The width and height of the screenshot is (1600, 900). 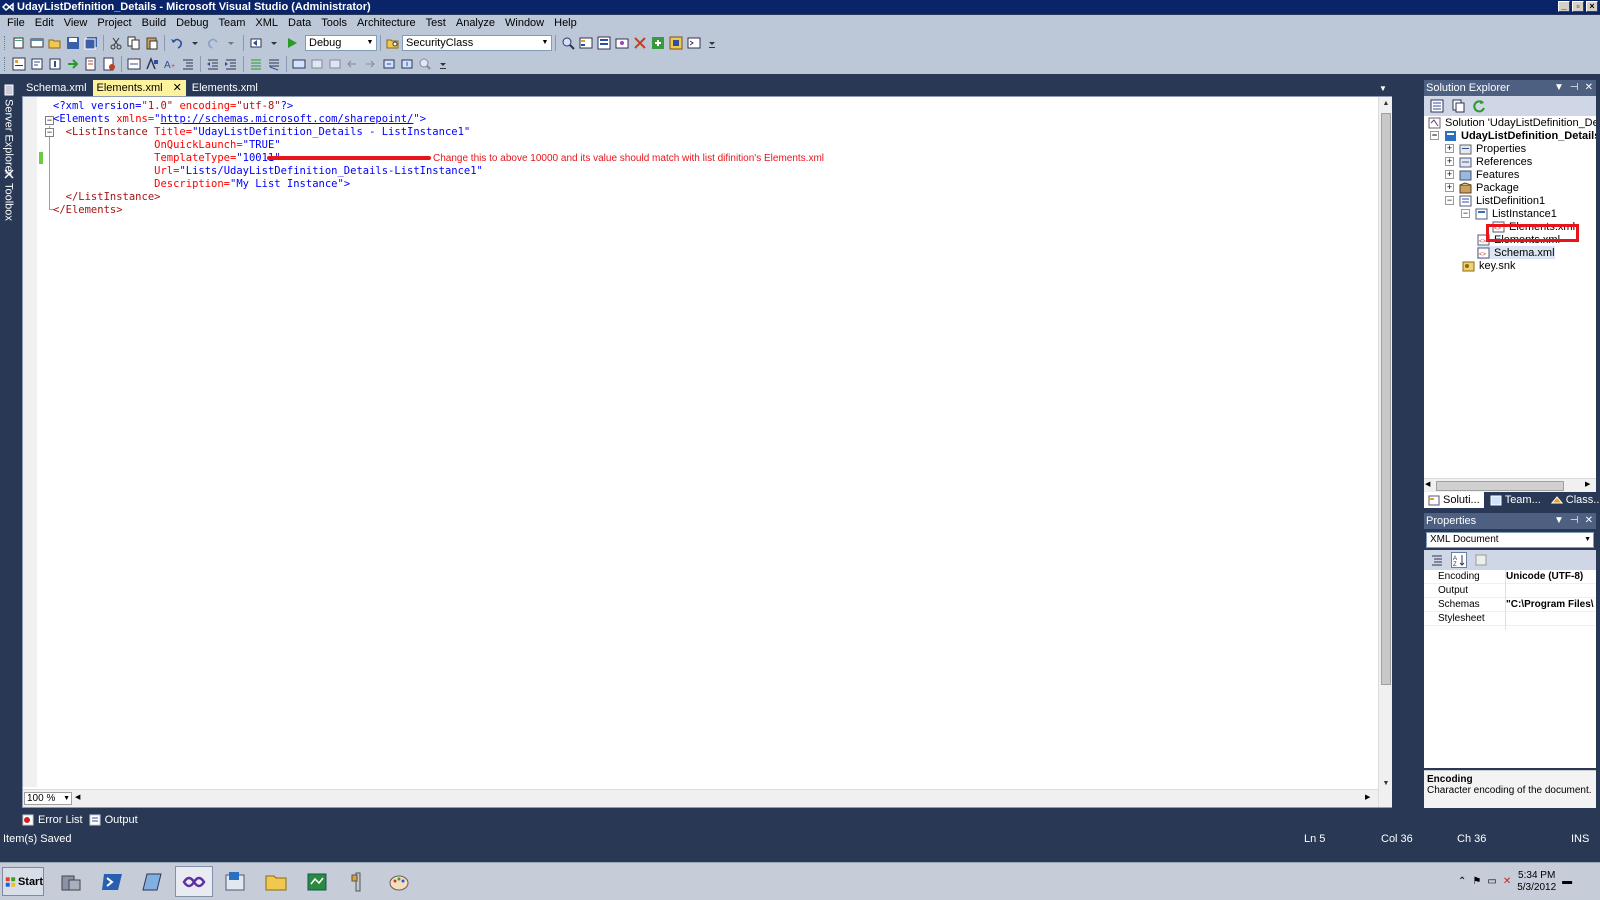 I want to click on property-value: "C:\Program Files\, so click(x=1550, y=605).